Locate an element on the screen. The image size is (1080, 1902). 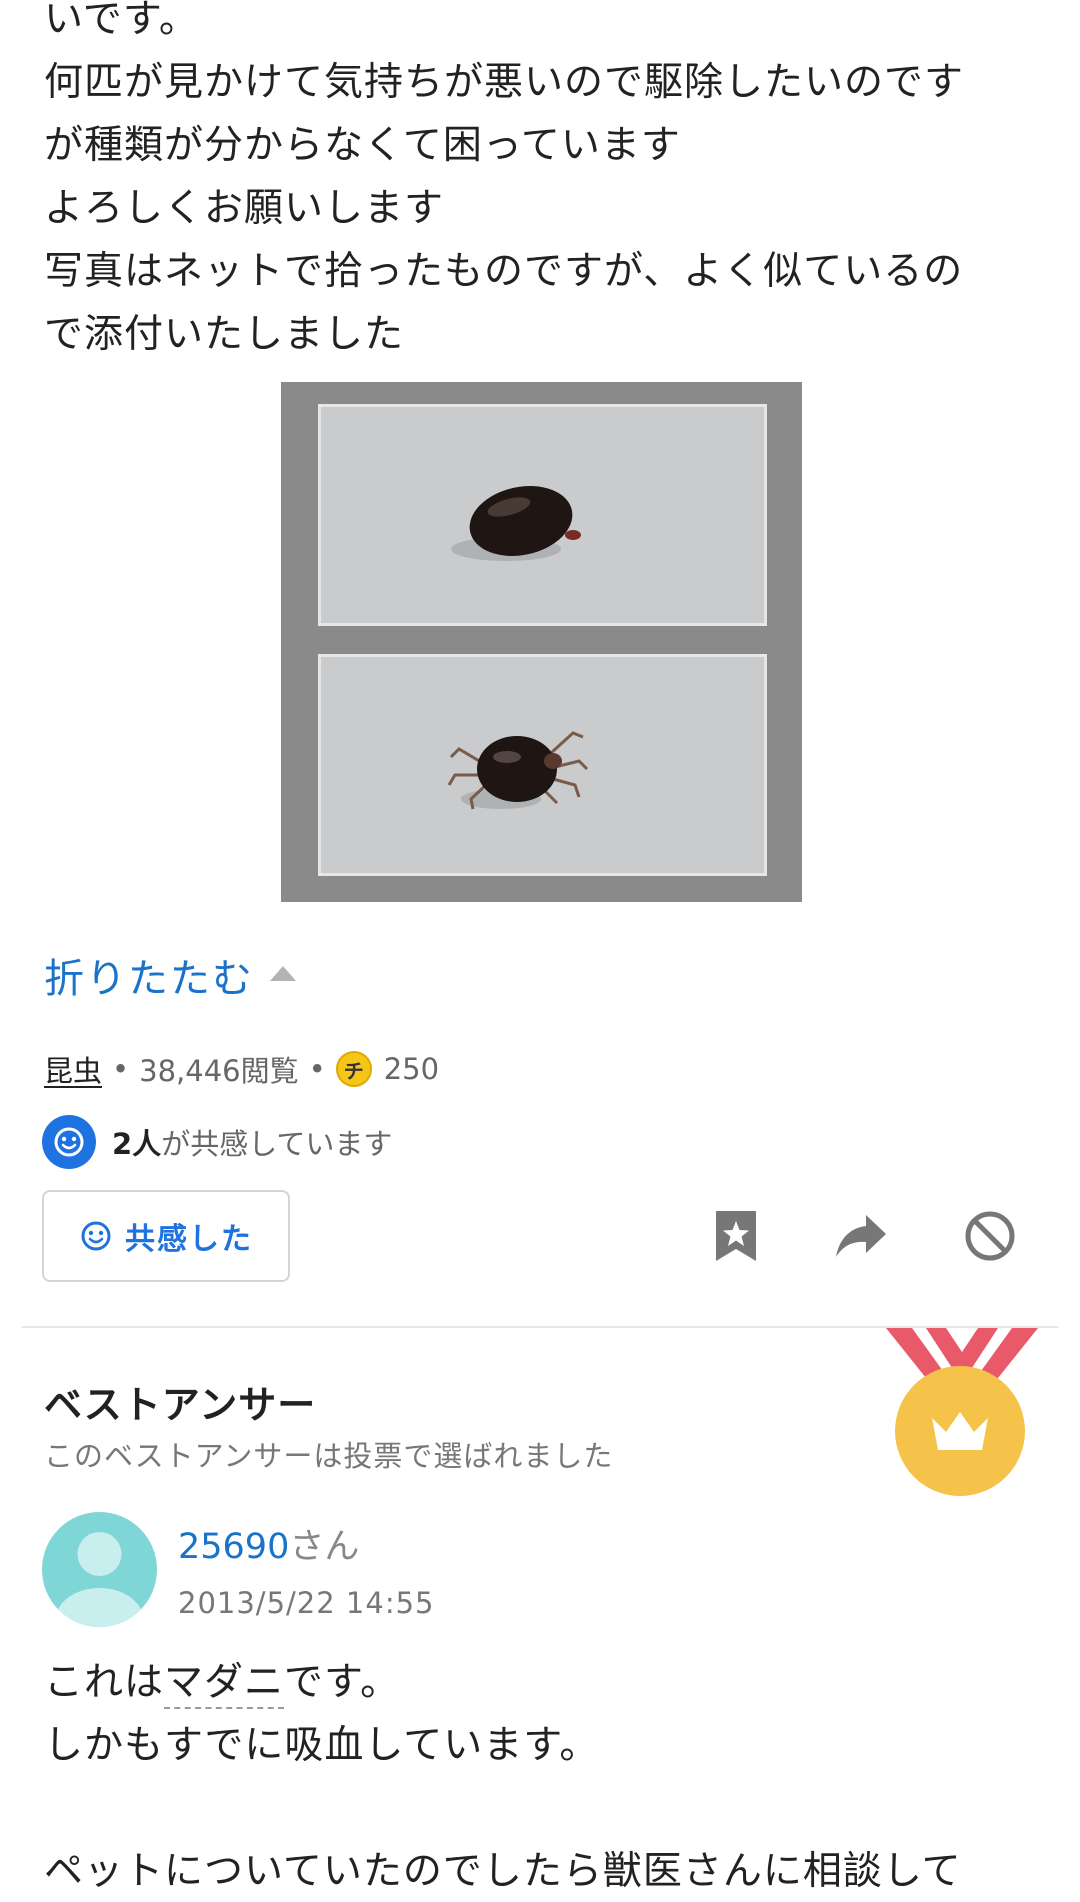
empathy-button: 共感した is located at coordinates (166, 1236).